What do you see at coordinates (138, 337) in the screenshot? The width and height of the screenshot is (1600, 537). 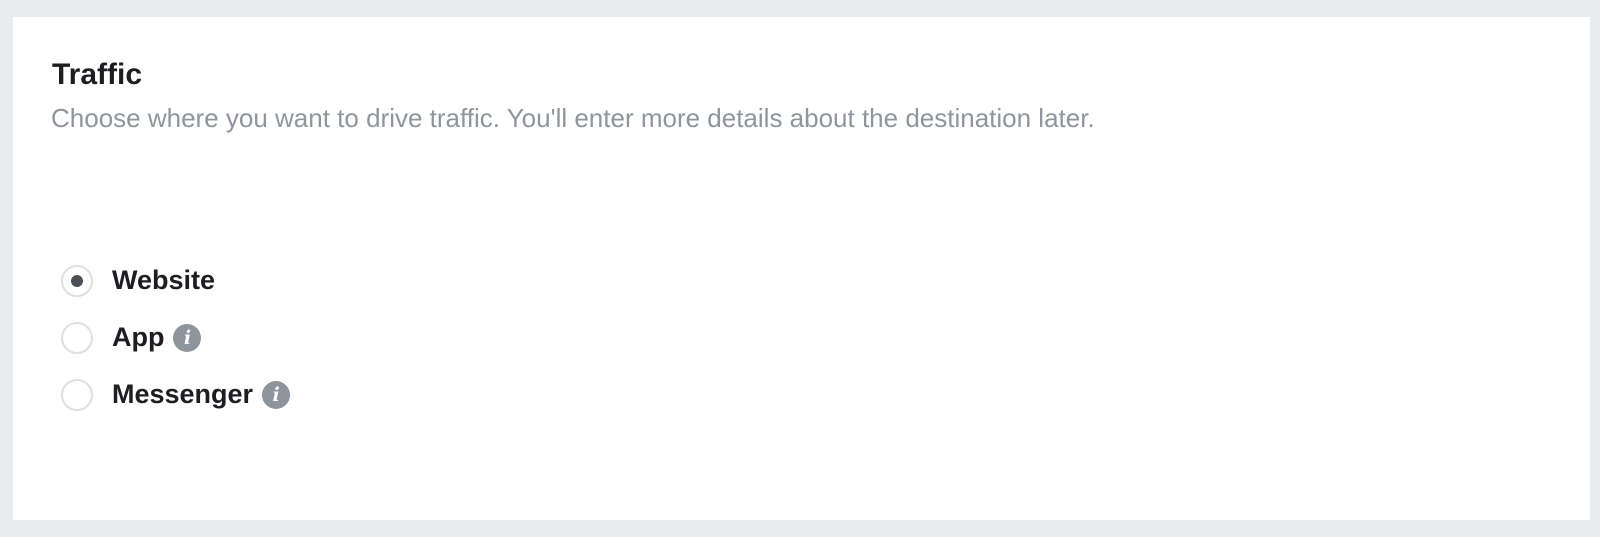 I see `option-label: App` at bounding box center [138, 337].